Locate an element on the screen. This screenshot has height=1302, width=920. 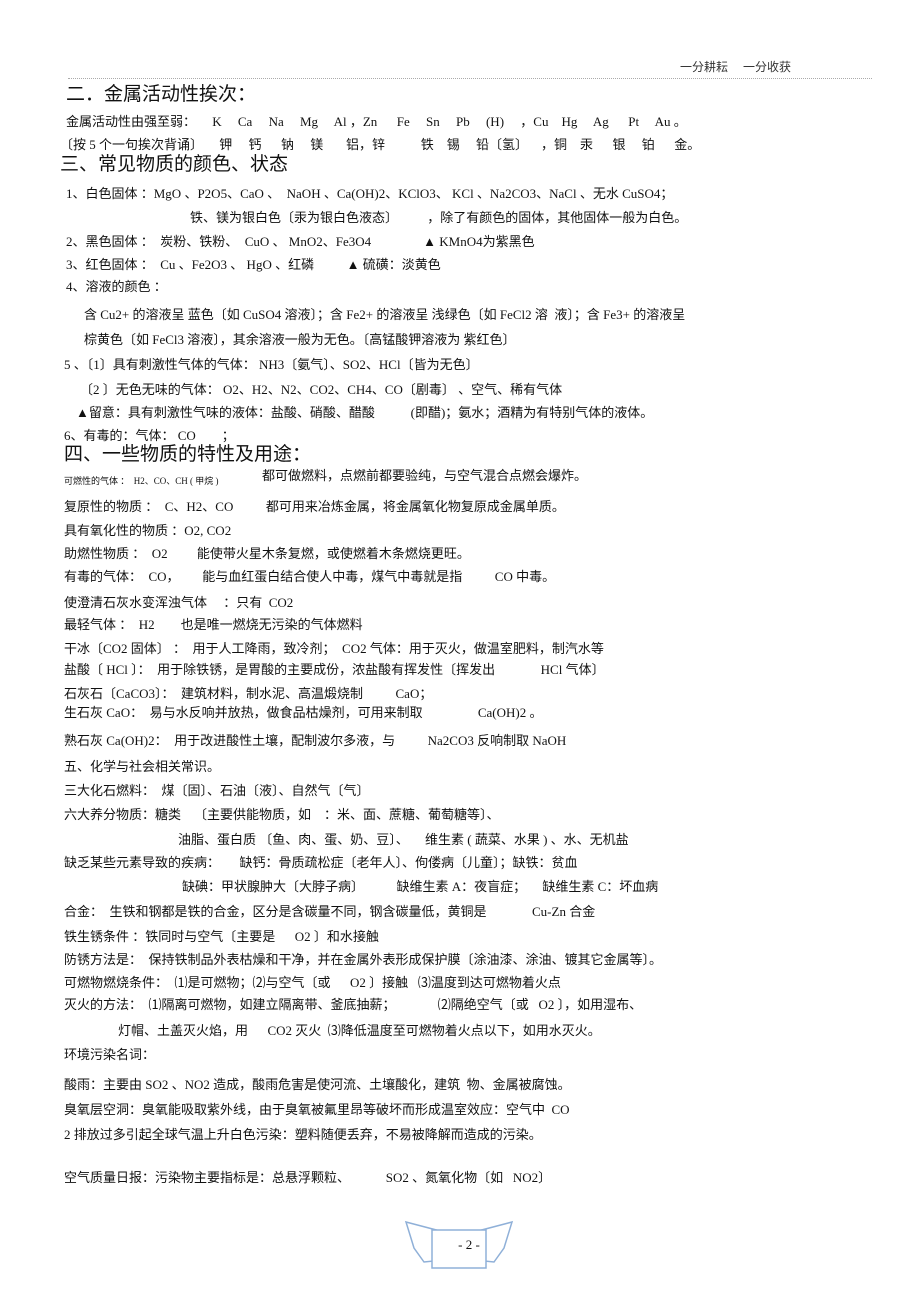
text-line: 2 排放过多引起全球气温上升白色污染：塑料随便丢弃，不易被降解而造成的污染。 is located at coordinates (303, 1134).